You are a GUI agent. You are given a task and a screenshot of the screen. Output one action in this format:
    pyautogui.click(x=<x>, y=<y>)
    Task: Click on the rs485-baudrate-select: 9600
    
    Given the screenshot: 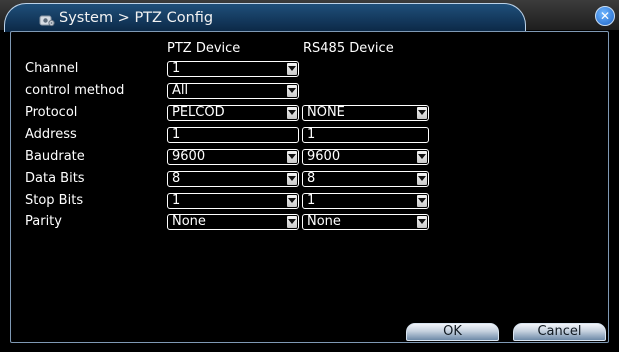 What is the action you would take?
    pyautogui.click(x=365, y=157)
    